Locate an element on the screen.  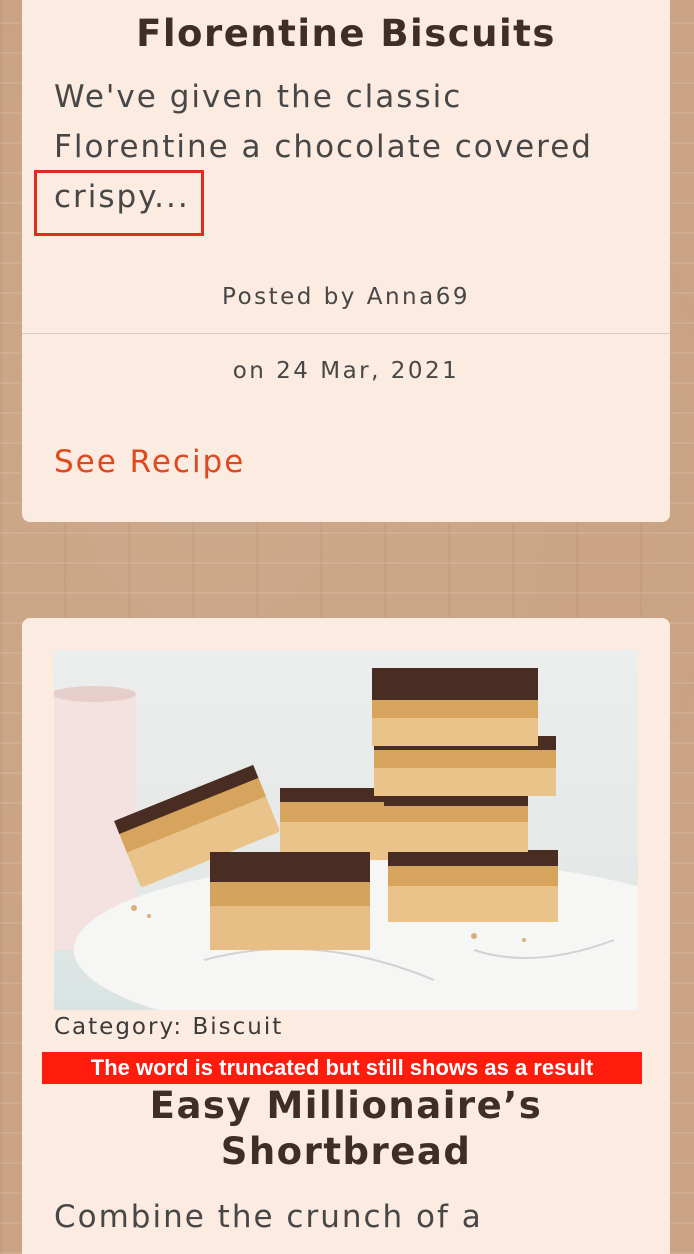
card-divider is located at coordinates (346, 333).